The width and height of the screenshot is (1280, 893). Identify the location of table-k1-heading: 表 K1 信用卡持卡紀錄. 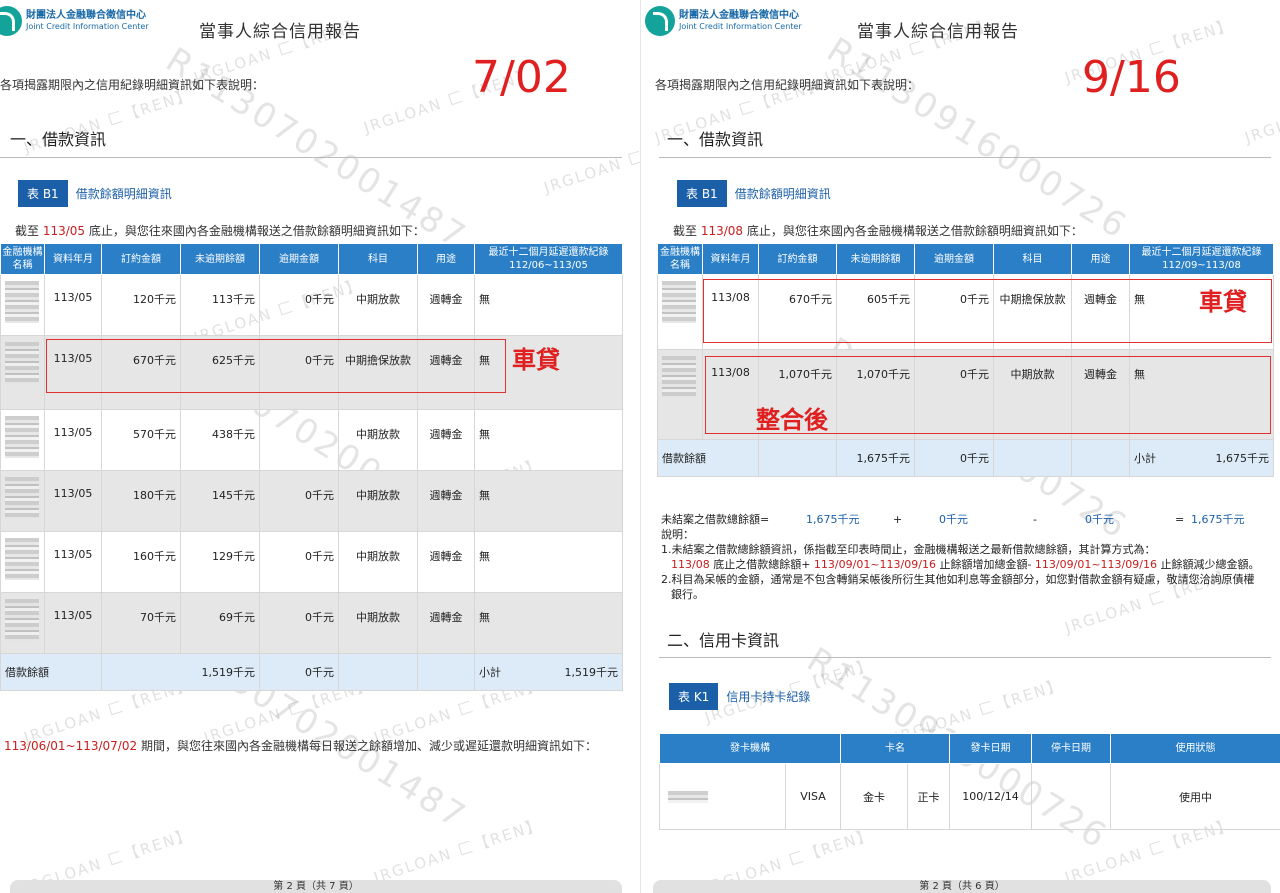
(739, 696).